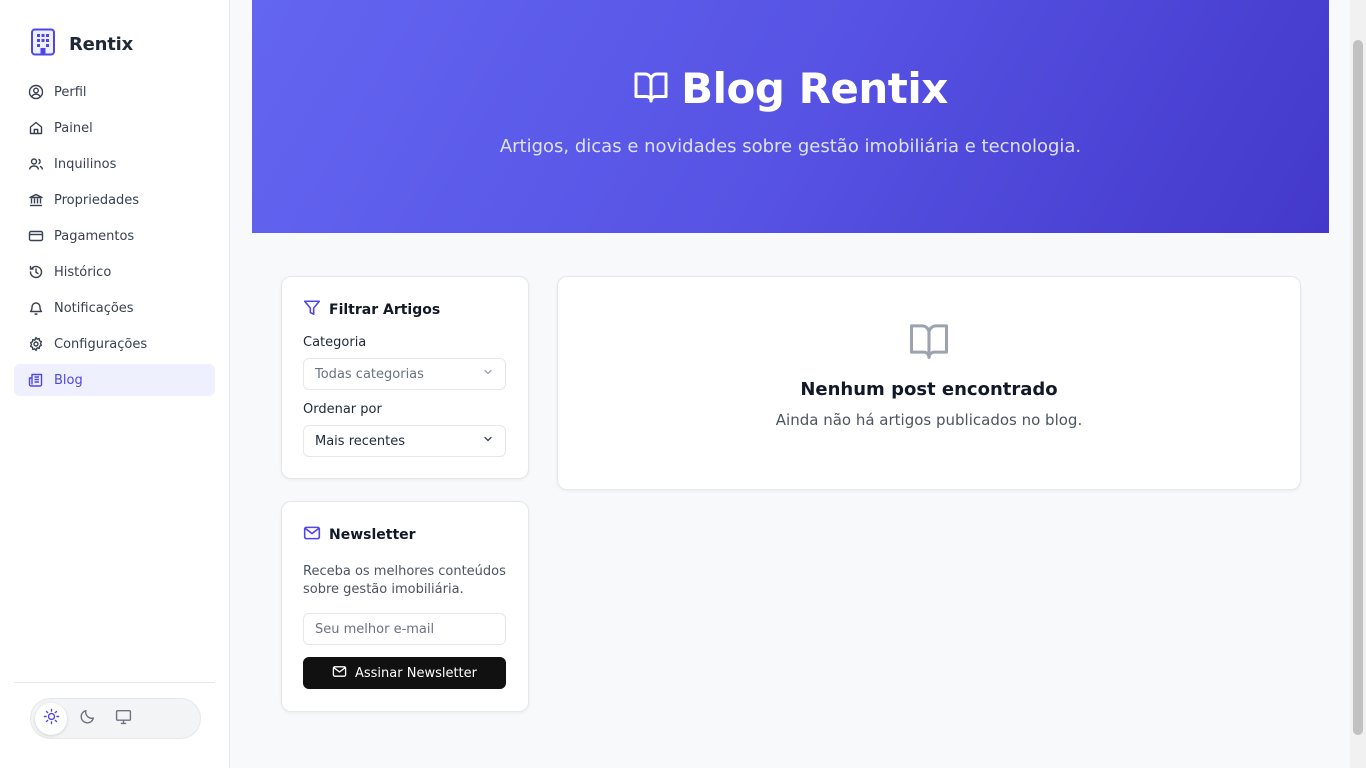 This screenshot has width=1366, height=768. What do you see at coordinates (70, 92) in the screenshot?
I see `sidebar-item-label: Perfil` at bounding box center [70, 92].